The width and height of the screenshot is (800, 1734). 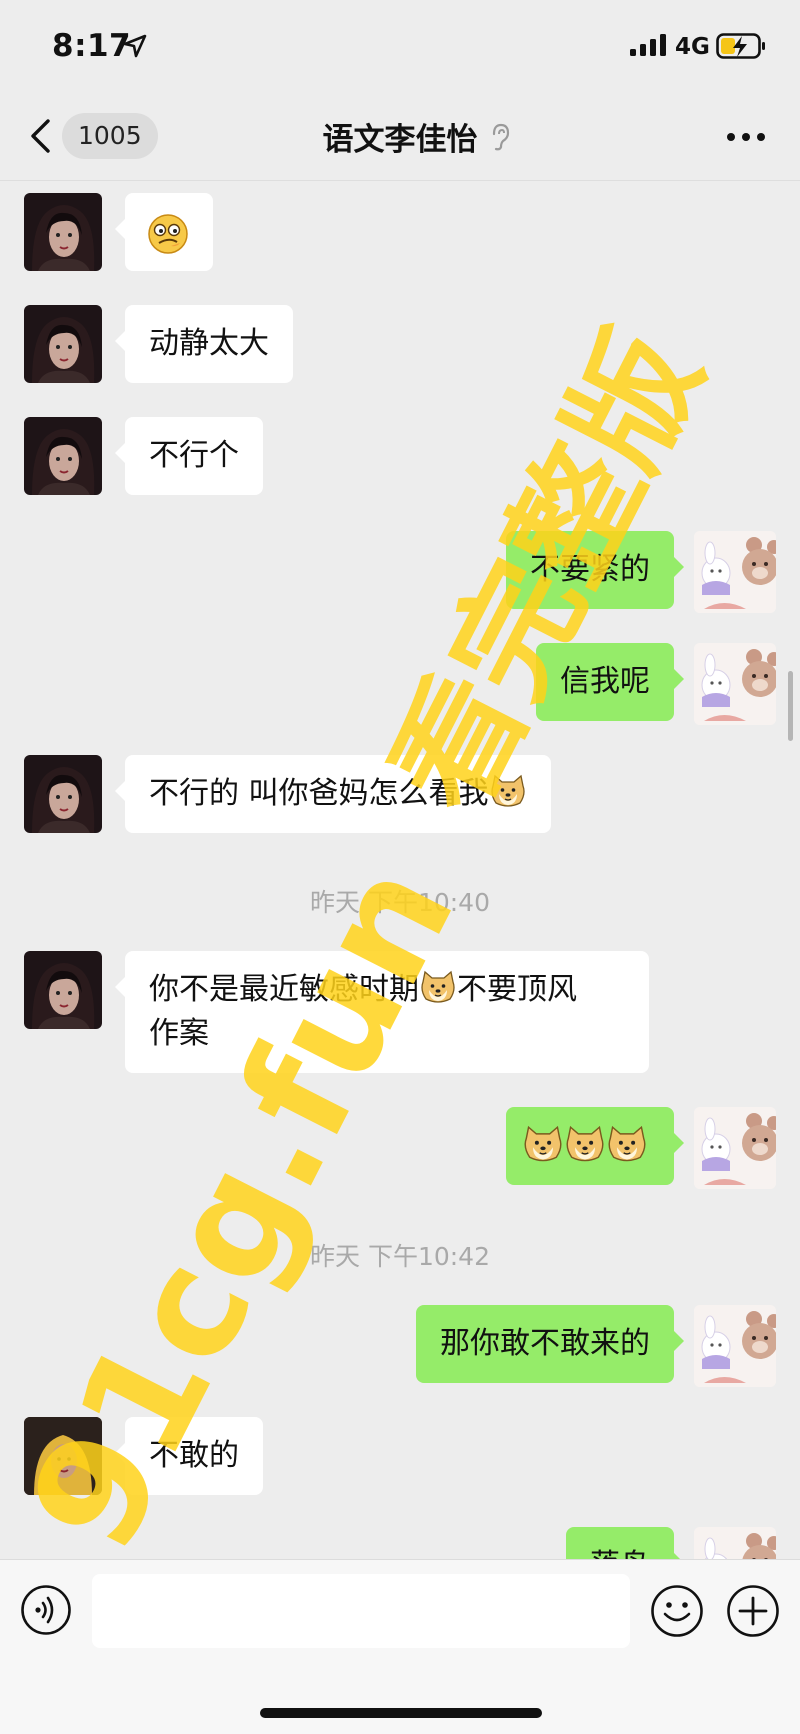 I want to click on message-bubble-self: 不要紧的, so click(x=595, y=570).